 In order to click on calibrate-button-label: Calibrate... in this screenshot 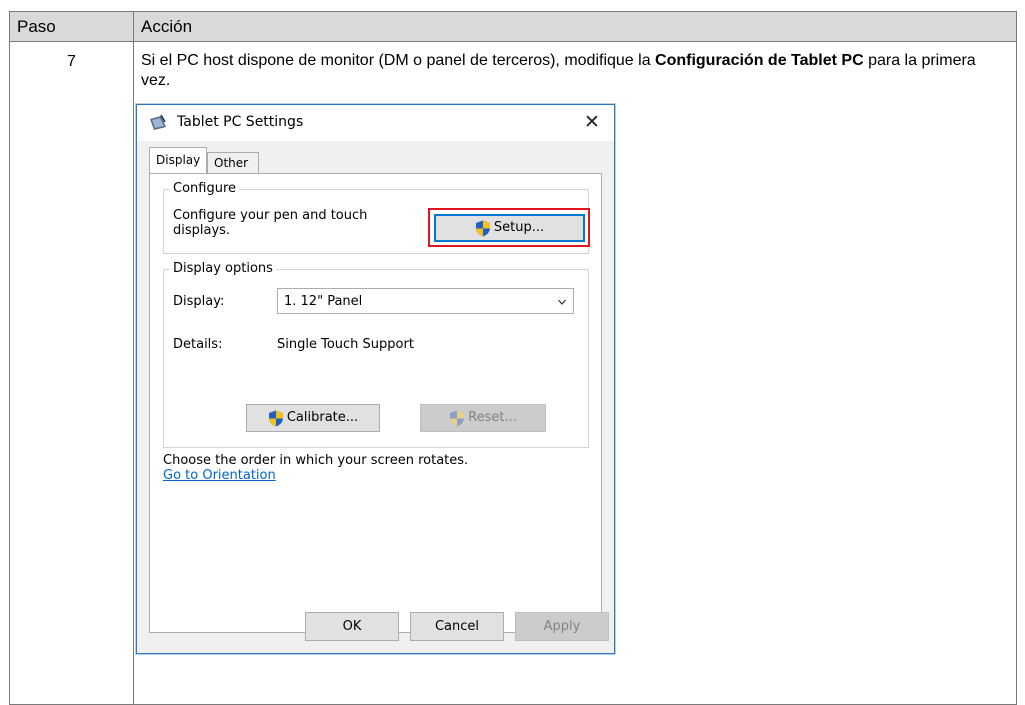, I will do `click(322, 417)`.